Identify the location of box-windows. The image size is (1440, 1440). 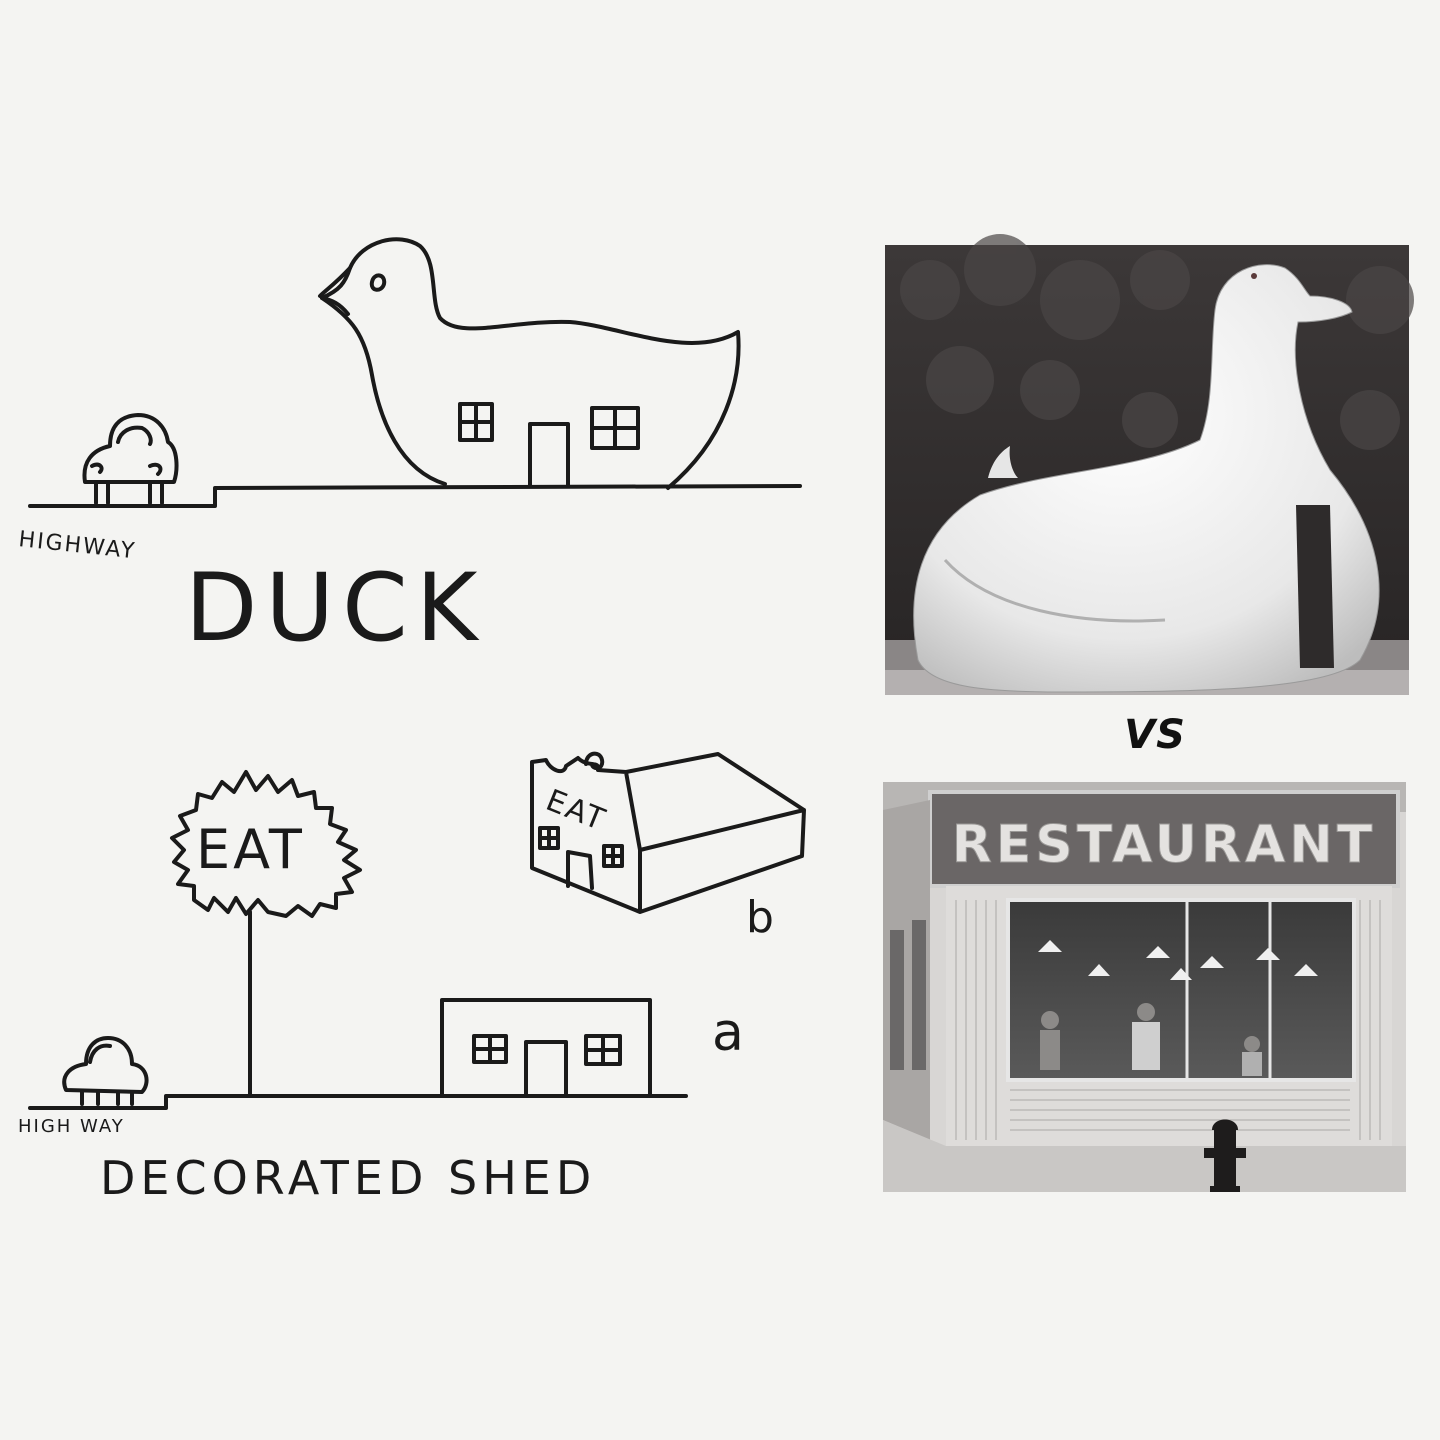
(581, 858).